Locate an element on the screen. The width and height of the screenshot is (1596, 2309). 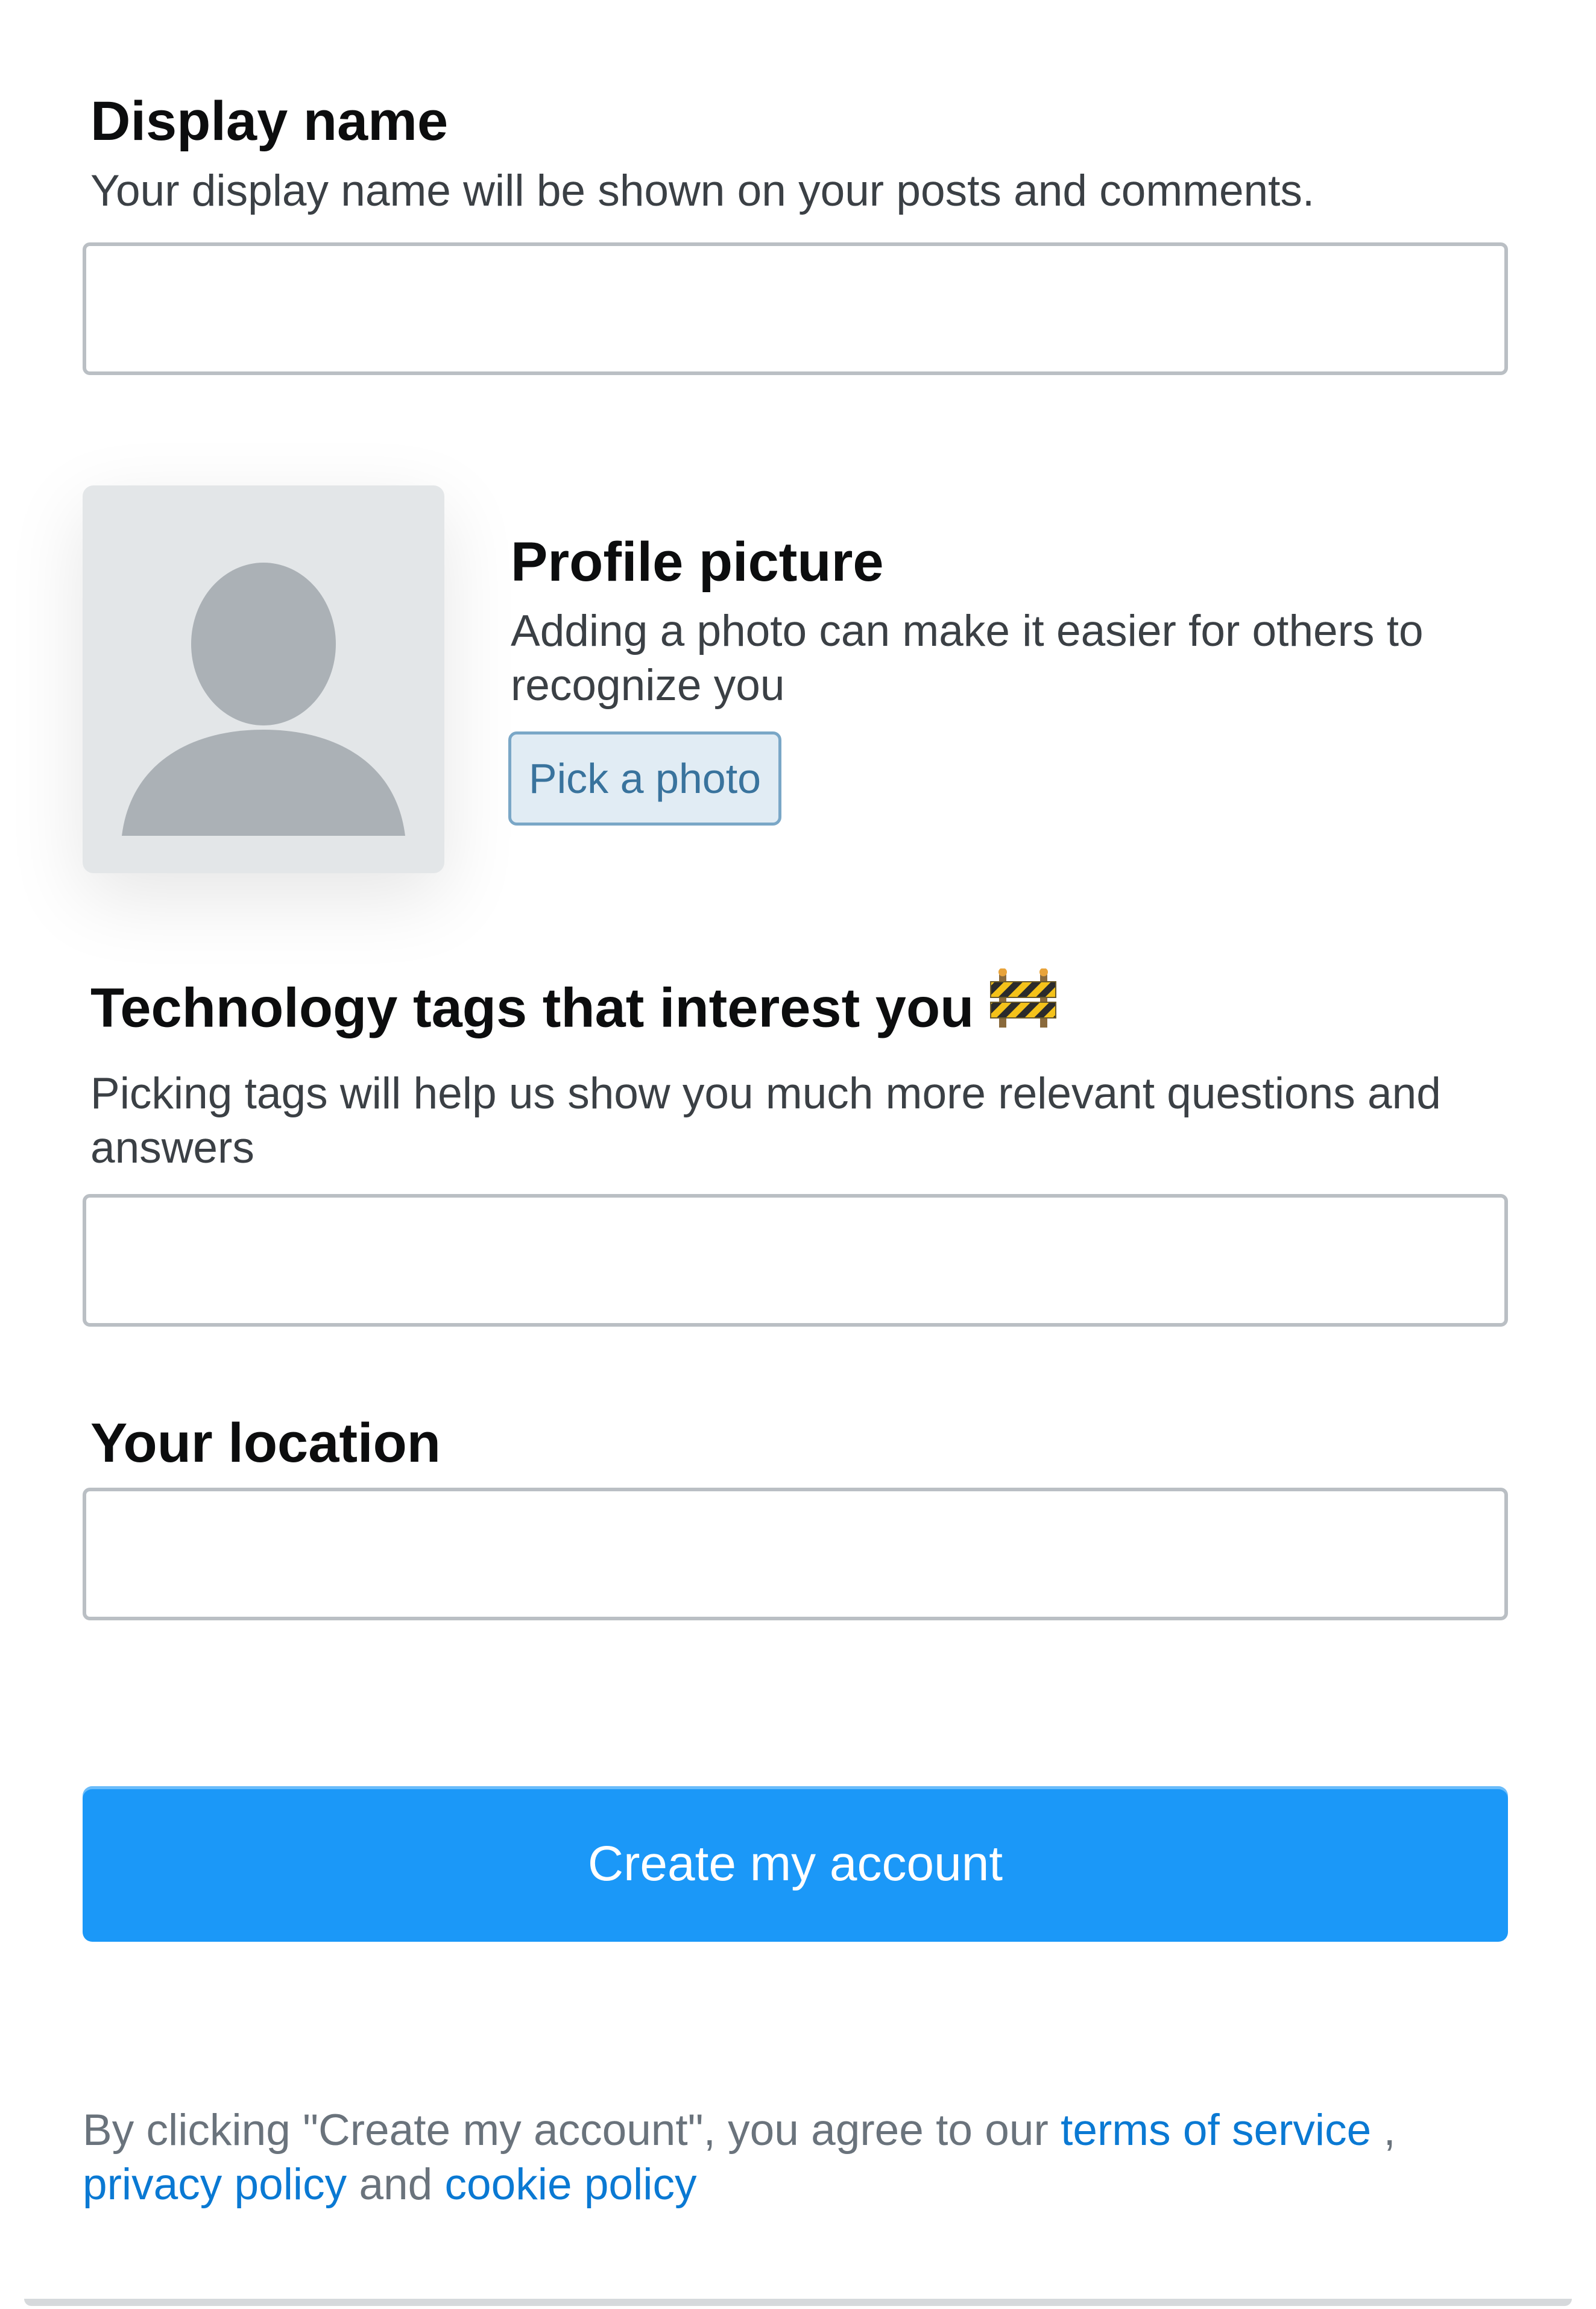
user-silhouette-icon is located at coordinates (263, 699).